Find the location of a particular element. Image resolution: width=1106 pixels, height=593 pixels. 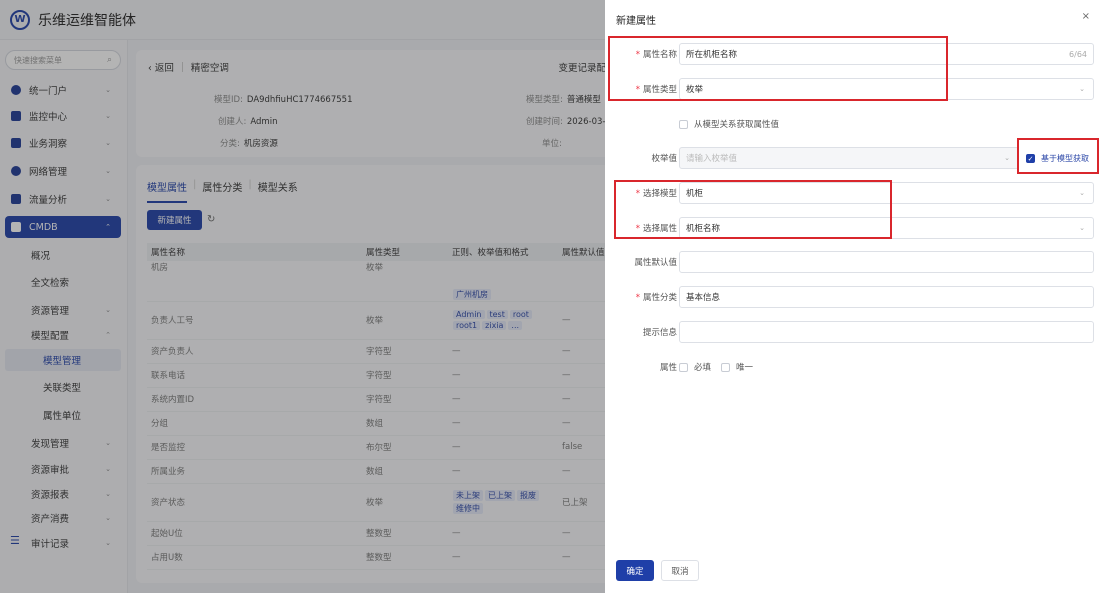

cancel-button: 取消 is located at coordinates (680, 570).